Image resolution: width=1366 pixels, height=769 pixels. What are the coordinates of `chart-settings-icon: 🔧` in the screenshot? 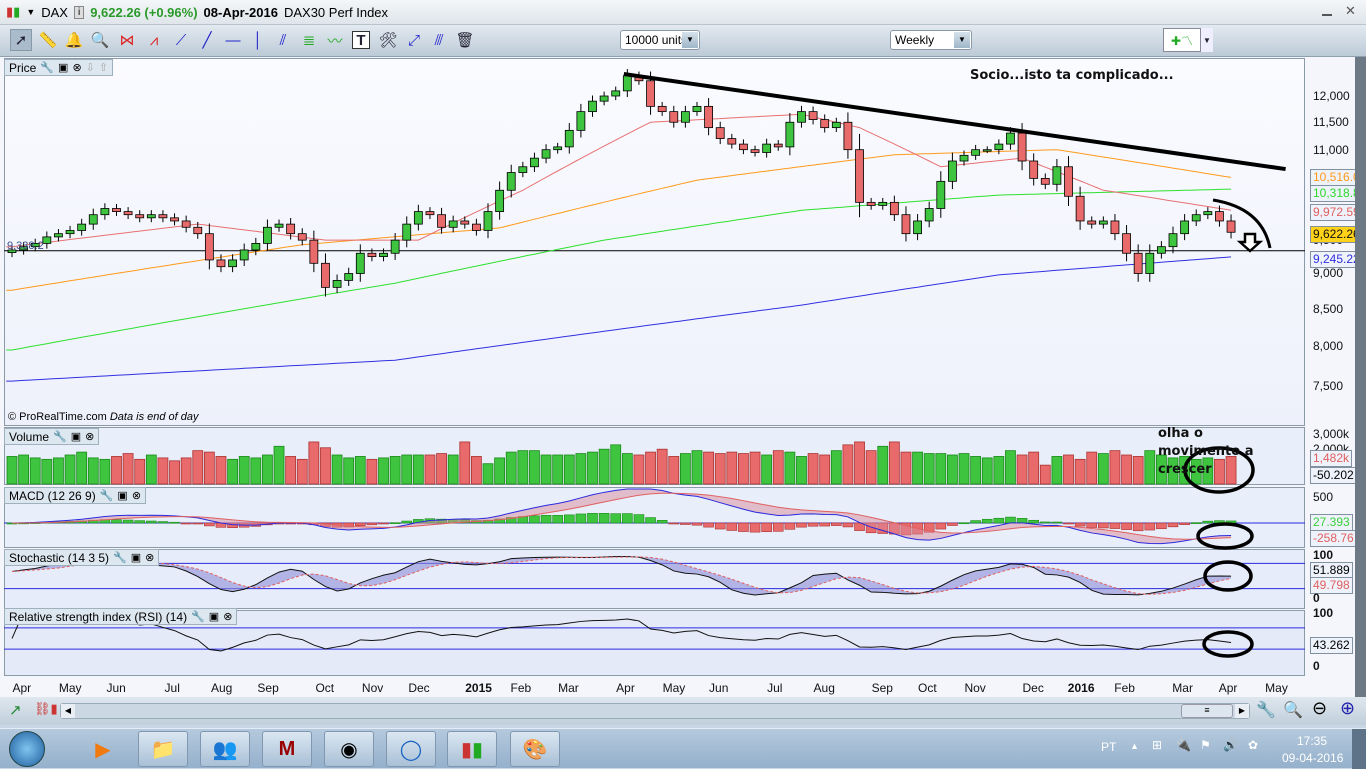 It's located at (1266, 710).